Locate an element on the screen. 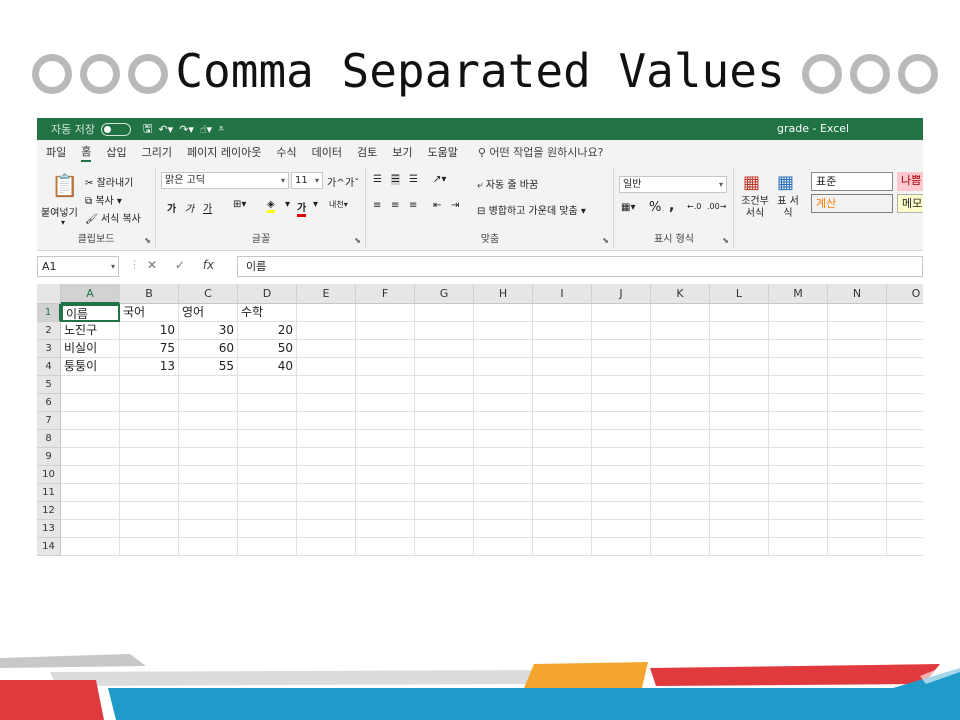 The height and width of the screenshot is (720, 960). cell-d7 is located at coordinates (267, 421).